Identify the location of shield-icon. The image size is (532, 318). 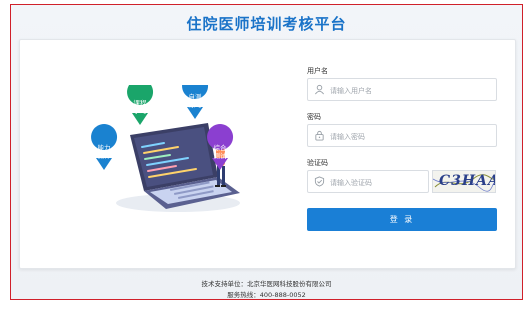
(319, 181).